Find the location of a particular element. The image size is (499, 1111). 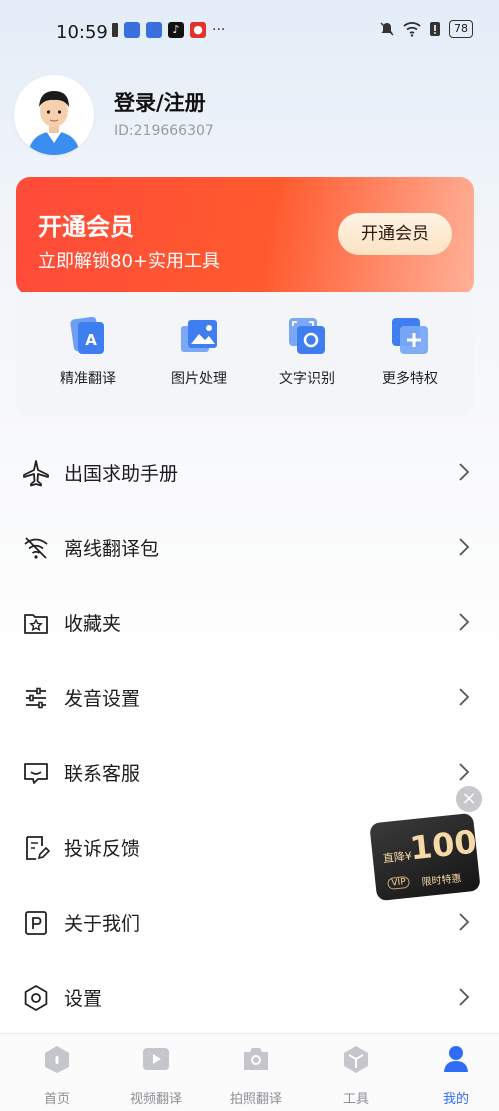

menu-label: 收藏夹 is located at coordinates (93, 624).